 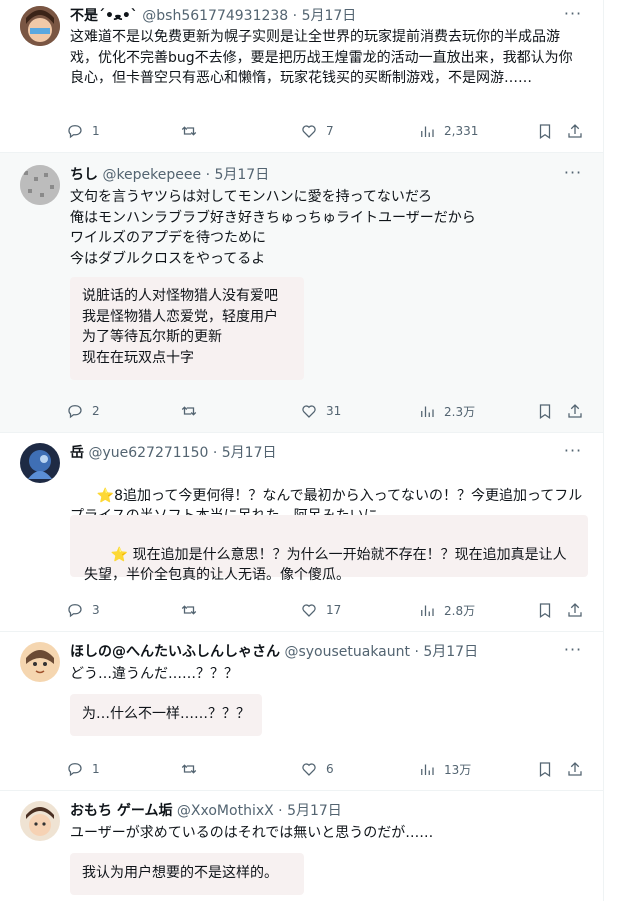 I want to click on view-count: 2.3万, so click(x=460, y=411).